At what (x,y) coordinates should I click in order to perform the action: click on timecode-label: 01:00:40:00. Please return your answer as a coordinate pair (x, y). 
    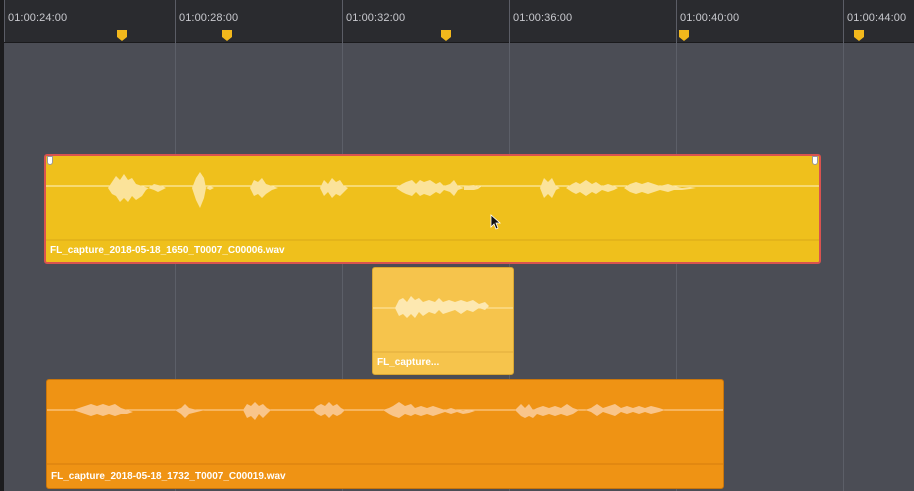
    Looking at the image, I should click on (710, 18).